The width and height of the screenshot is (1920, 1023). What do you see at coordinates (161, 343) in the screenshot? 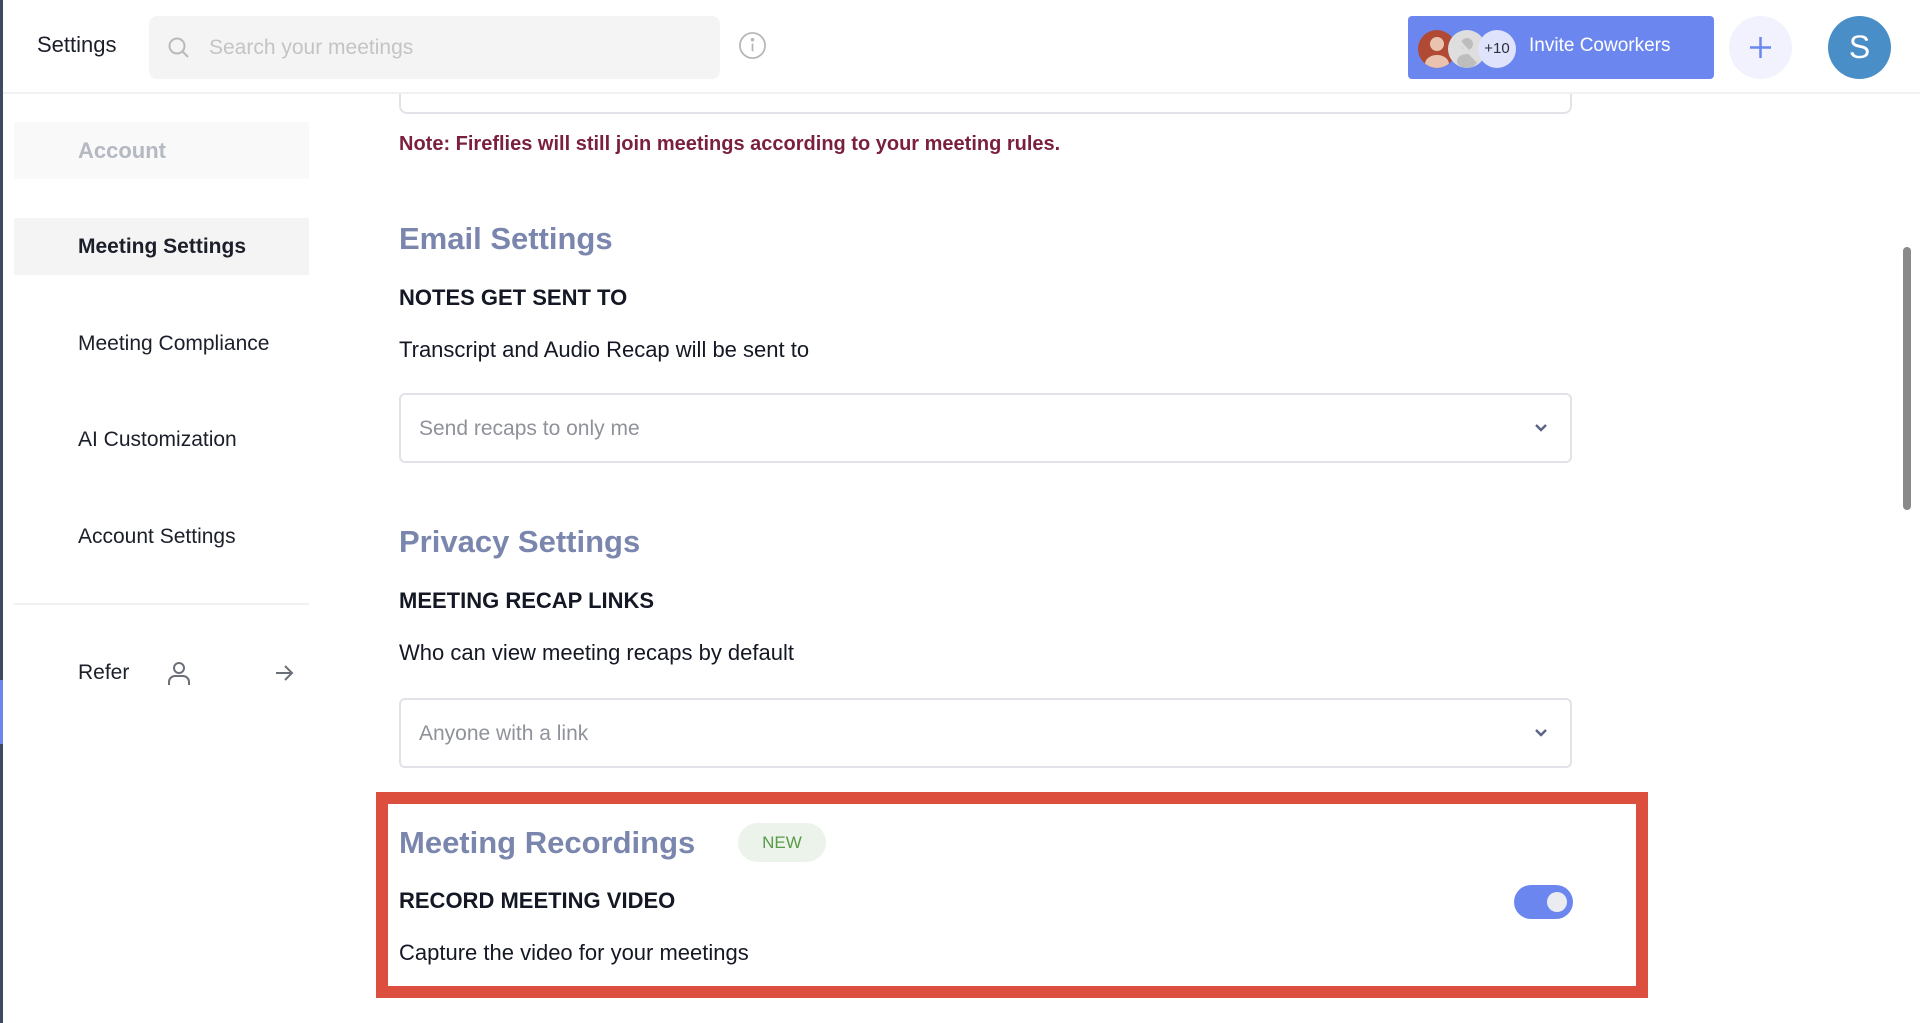
I see `sidebar-item-meeting-compliance: Meeting Compliance` at bounding box center [161, 343].